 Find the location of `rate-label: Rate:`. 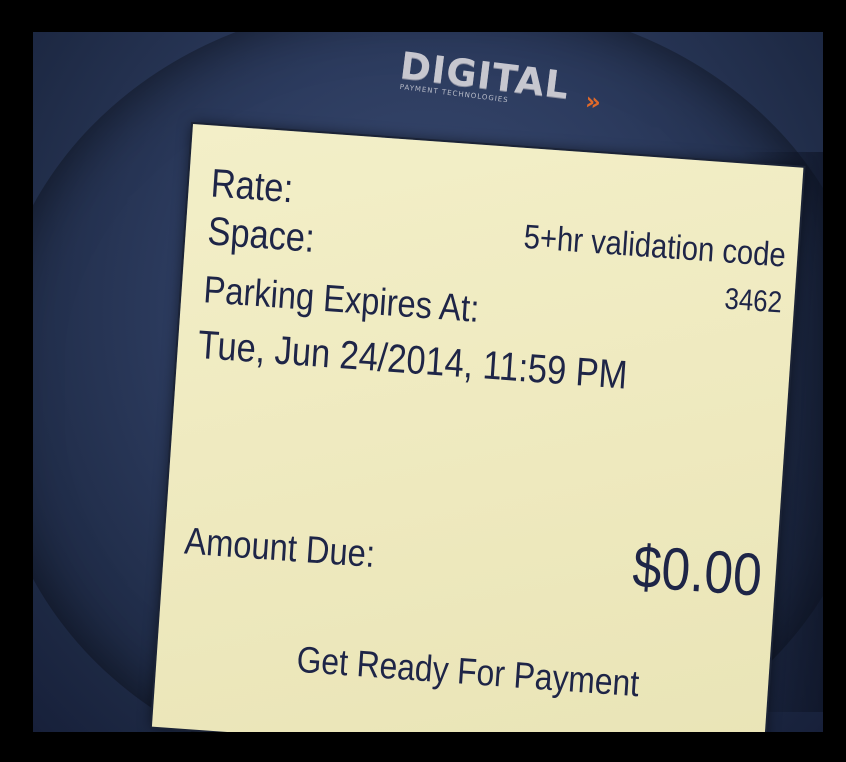

rate-label: Rate: is located at coordinates (252, 186).